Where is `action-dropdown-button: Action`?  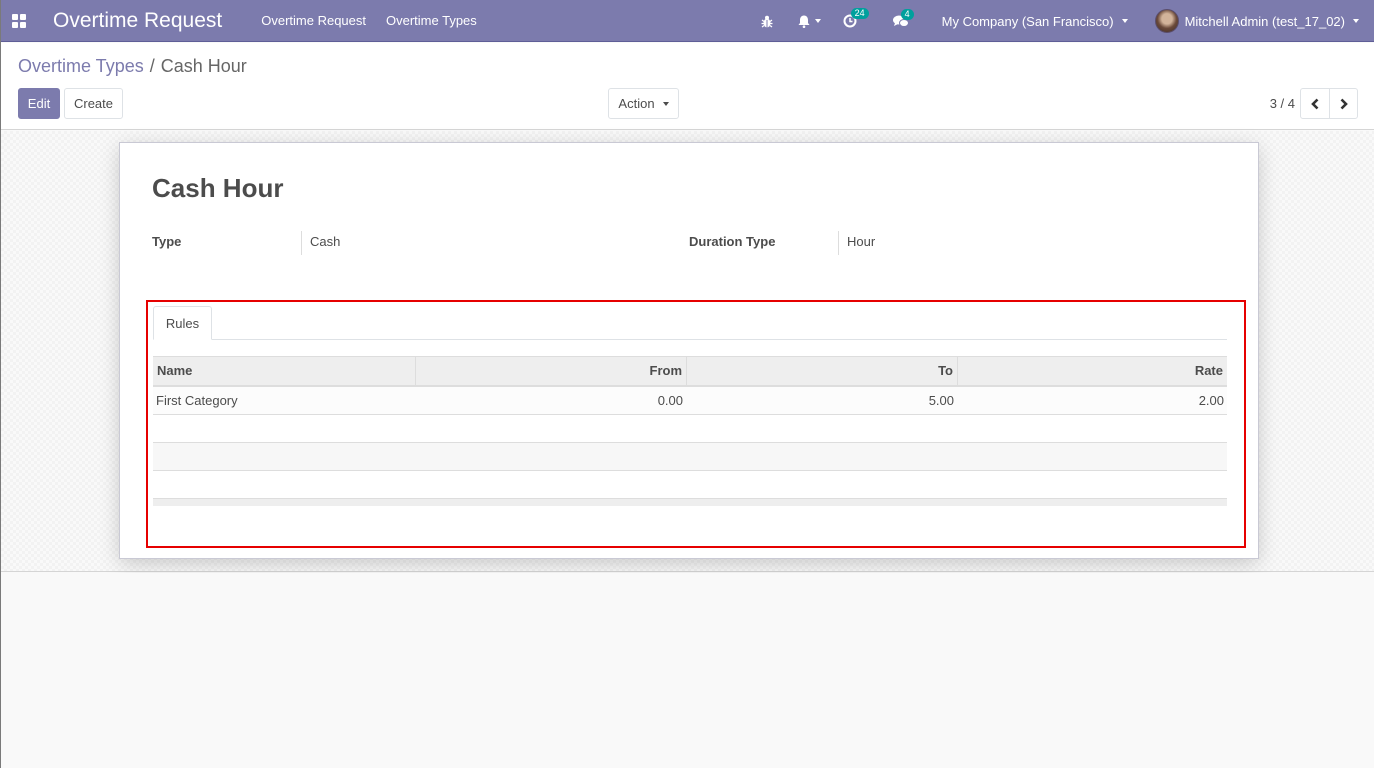
action-dropdown-button: Action is located at coordinates (643, 103).